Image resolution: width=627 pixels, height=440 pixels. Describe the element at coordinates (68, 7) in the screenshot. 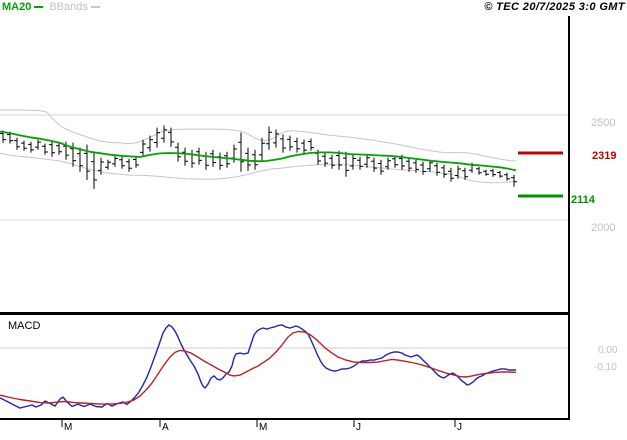

I see `legend-bbands-label: BBands` at that location.